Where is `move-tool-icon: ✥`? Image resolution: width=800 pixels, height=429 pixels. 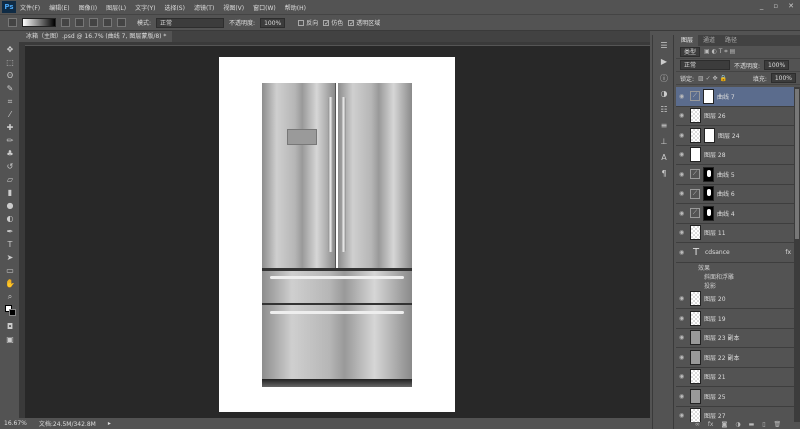
move-tool-icon: ✥ is located at coordinates (10, 50).